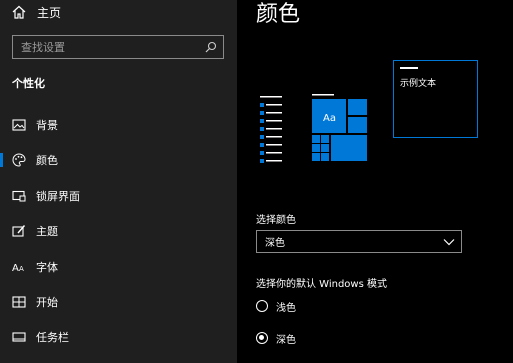  Describe the element at coordinates (118, 125) in the screenshot. I see `sidebar-item-background: 背景` at that location.